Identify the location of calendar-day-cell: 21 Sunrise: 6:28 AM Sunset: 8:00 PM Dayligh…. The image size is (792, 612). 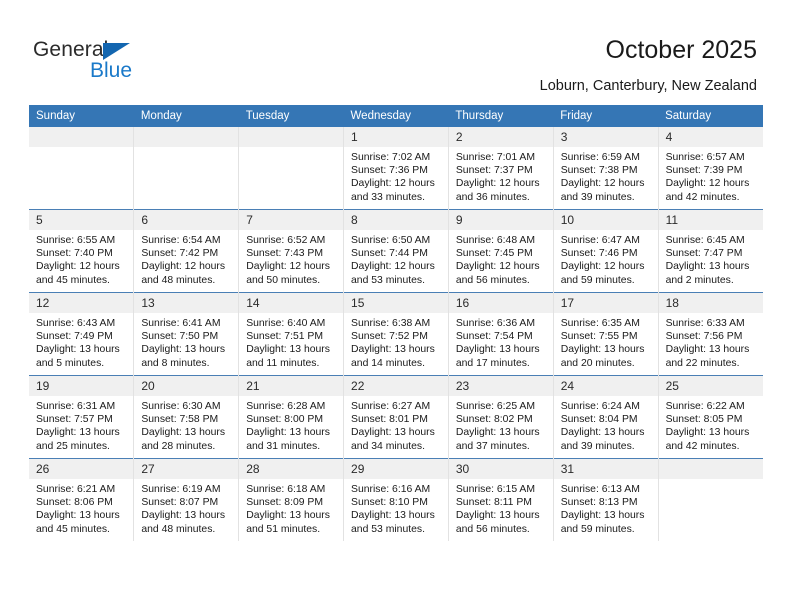
(291, 417).